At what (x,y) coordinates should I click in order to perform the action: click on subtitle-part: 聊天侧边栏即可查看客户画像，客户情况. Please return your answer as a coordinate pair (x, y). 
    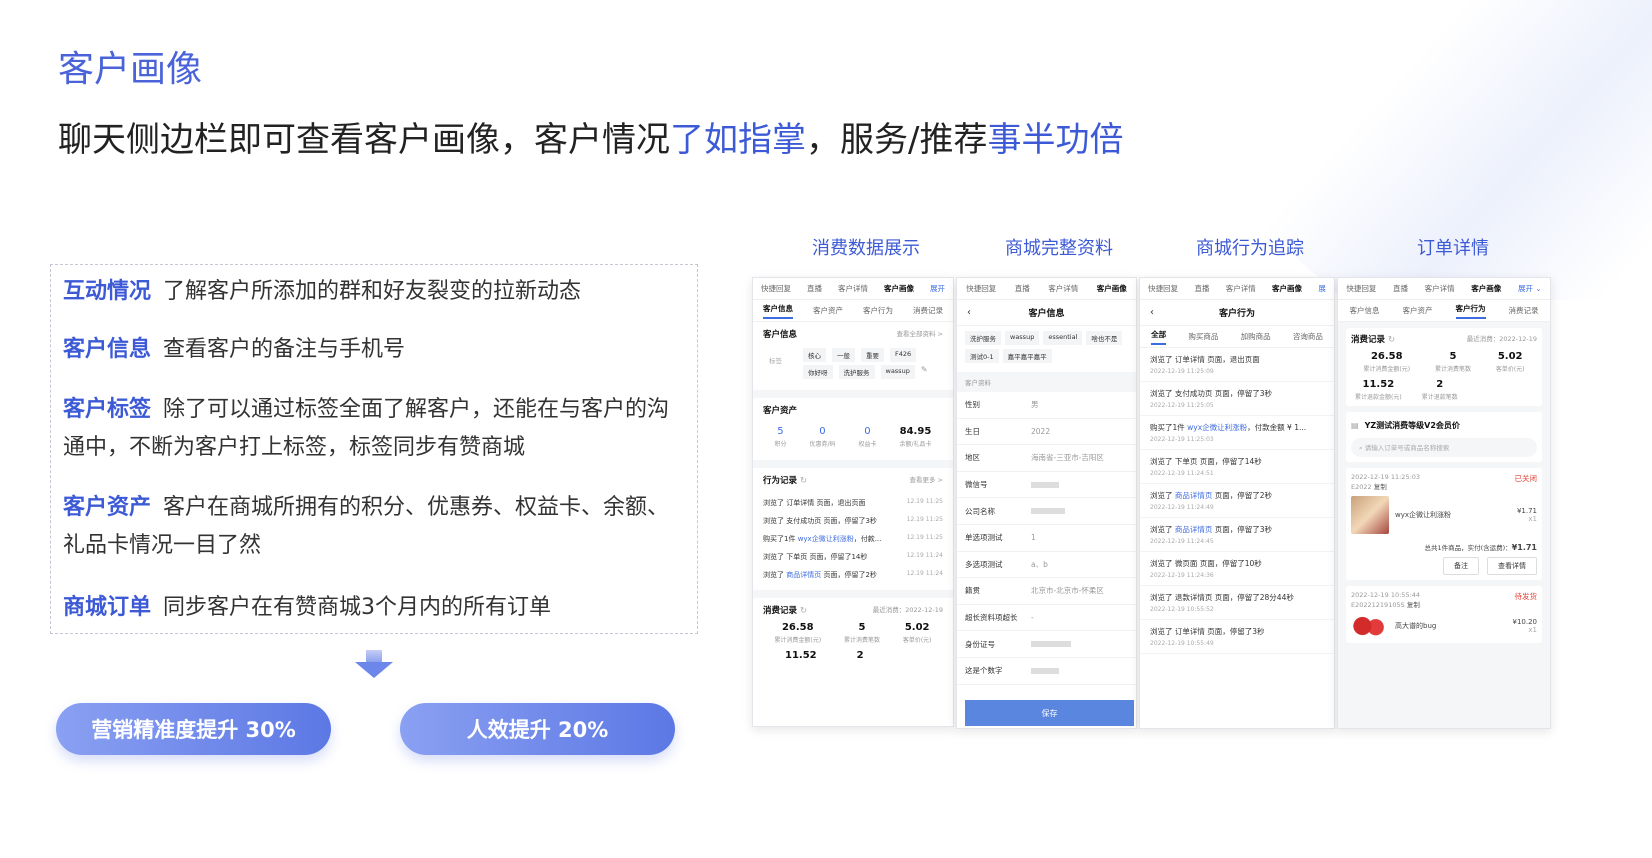
    Looking at the image, I should click on (364, 140).